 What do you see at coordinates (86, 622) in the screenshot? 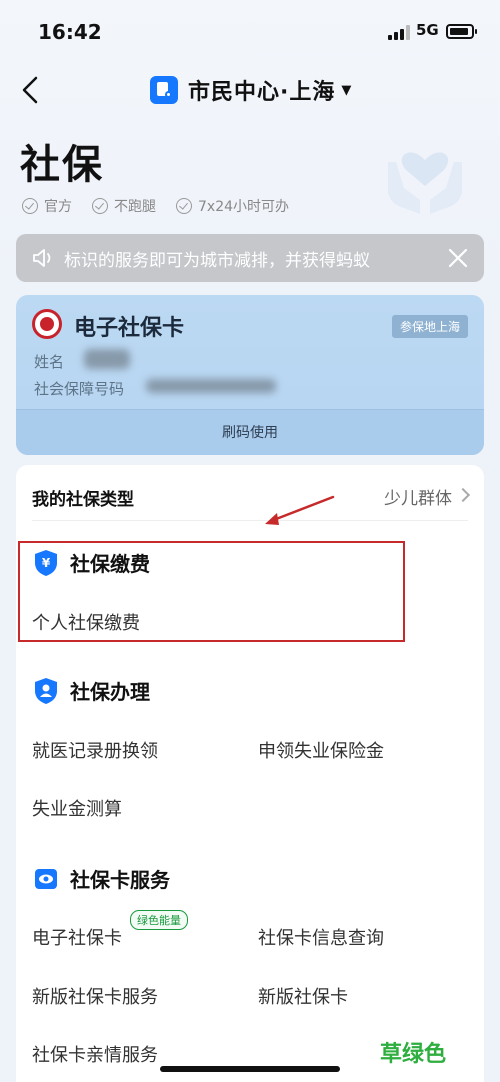
I see `service-personal-payment: 个人社保缴费` at bounding box center [86, 622].